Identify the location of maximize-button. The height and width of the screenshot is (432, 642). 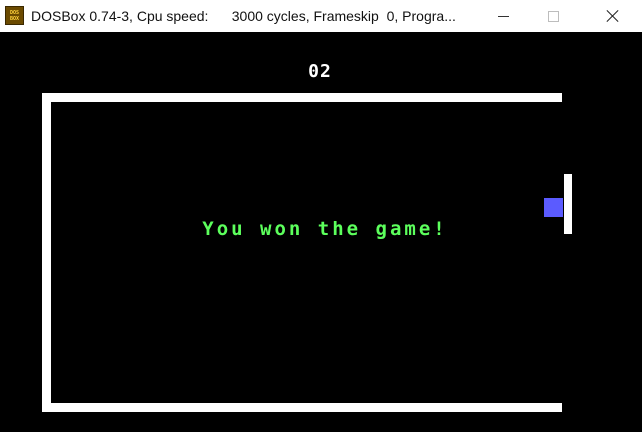
(553, 16).